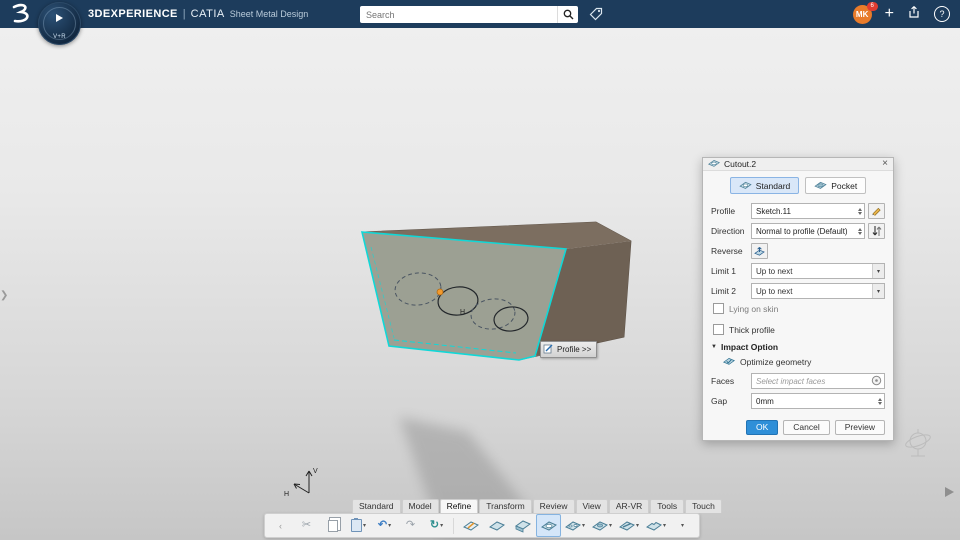  Describe the element at coordinates (818, 271) in the screenshot. I see `limit1-select: Up to next ▾` at that location.